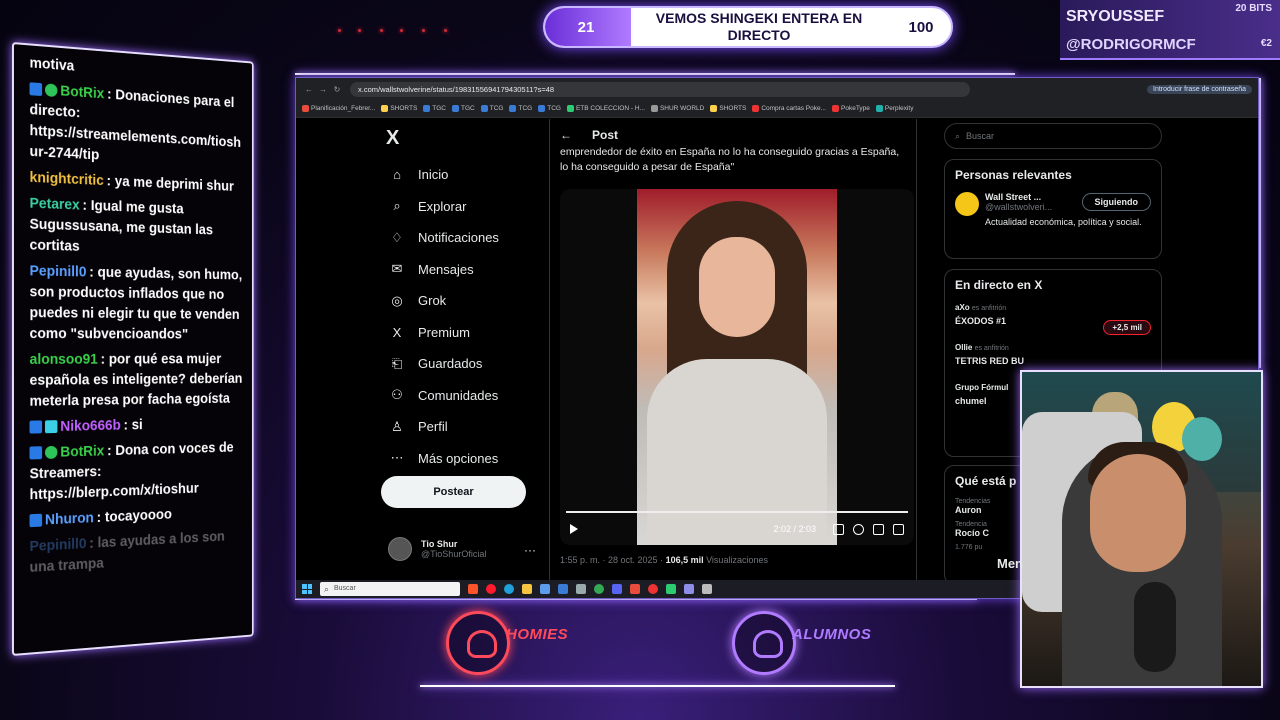 The width and height of the screenshot is (1280, 720). What do you see at coordinates (473, 589) in the screenshot?
I see `brave-icon` at bounding box center [473, 589].